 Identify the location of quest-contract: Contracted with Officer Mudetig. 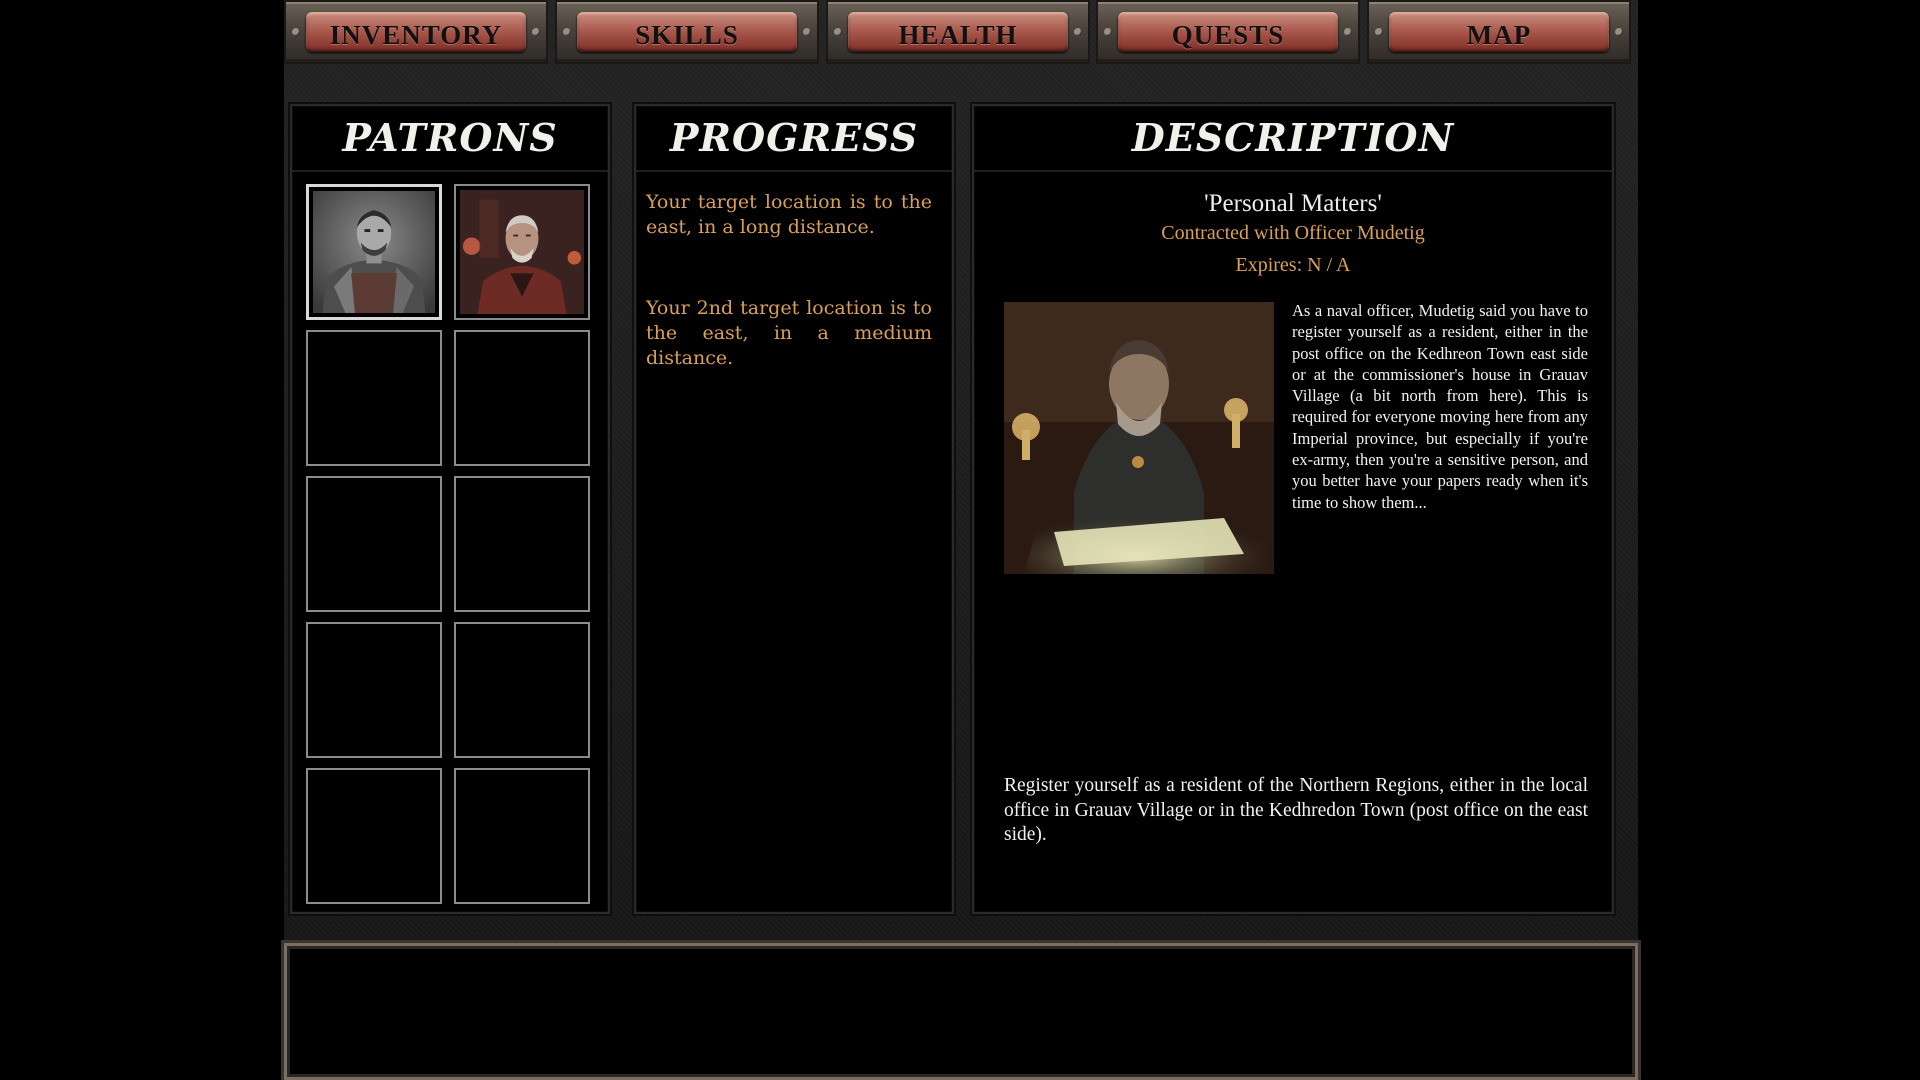
(1293, 233).